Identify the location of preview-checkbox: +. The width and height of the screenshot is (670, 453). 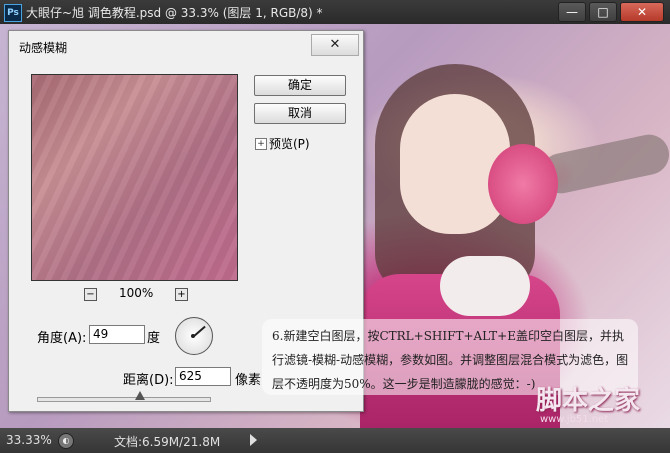
(261, 144).